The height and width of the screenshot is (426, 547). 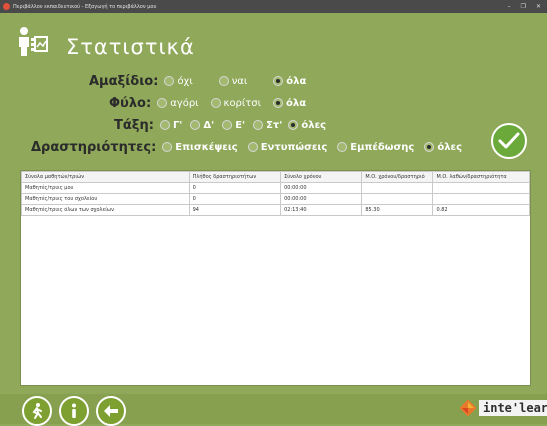 I want to click on exit-icon, so click(x=37, y=411).